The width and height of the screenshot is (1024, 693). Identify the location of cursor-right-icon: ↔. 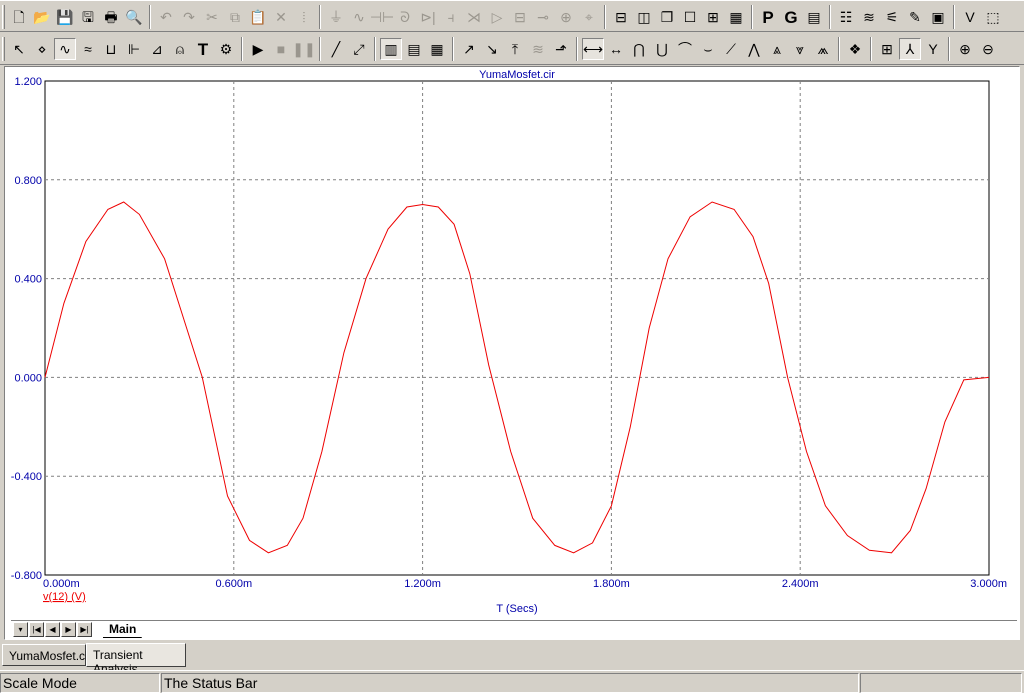
(616, 49).